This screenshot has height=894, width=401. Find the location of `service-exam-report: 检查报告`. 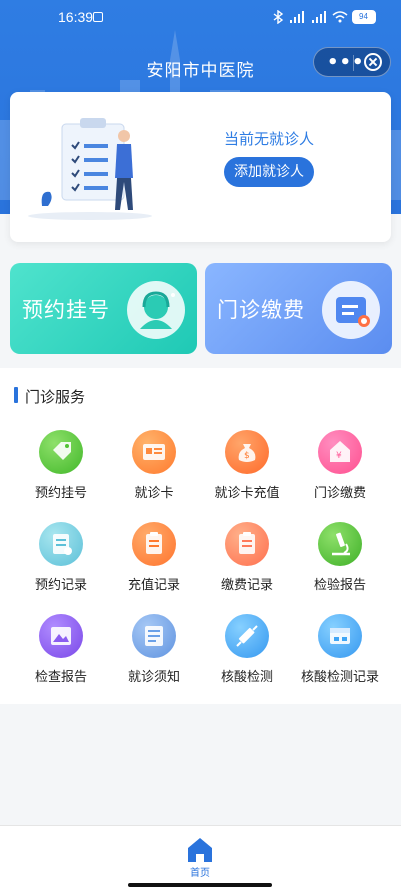

service-exam-report: 检查报告 is located at coordinates (61, 654).